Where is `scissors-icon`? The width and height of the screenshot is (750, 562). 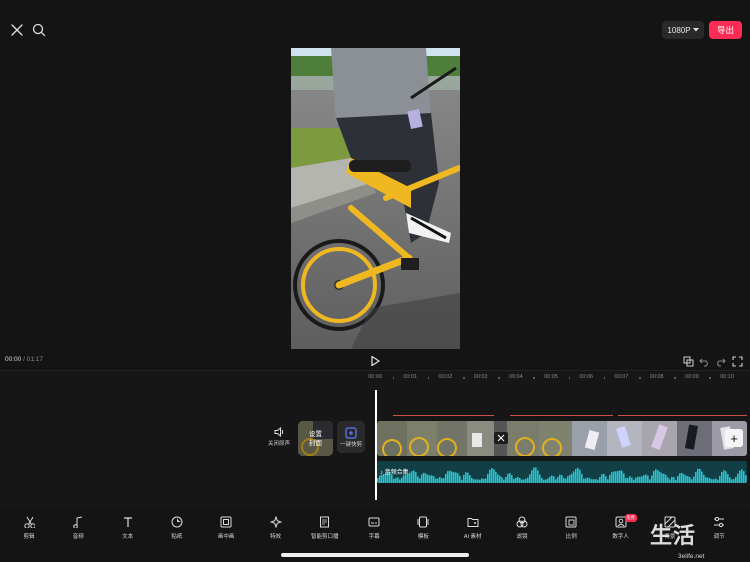 scissors-icon is located at coordinates (29, 522).